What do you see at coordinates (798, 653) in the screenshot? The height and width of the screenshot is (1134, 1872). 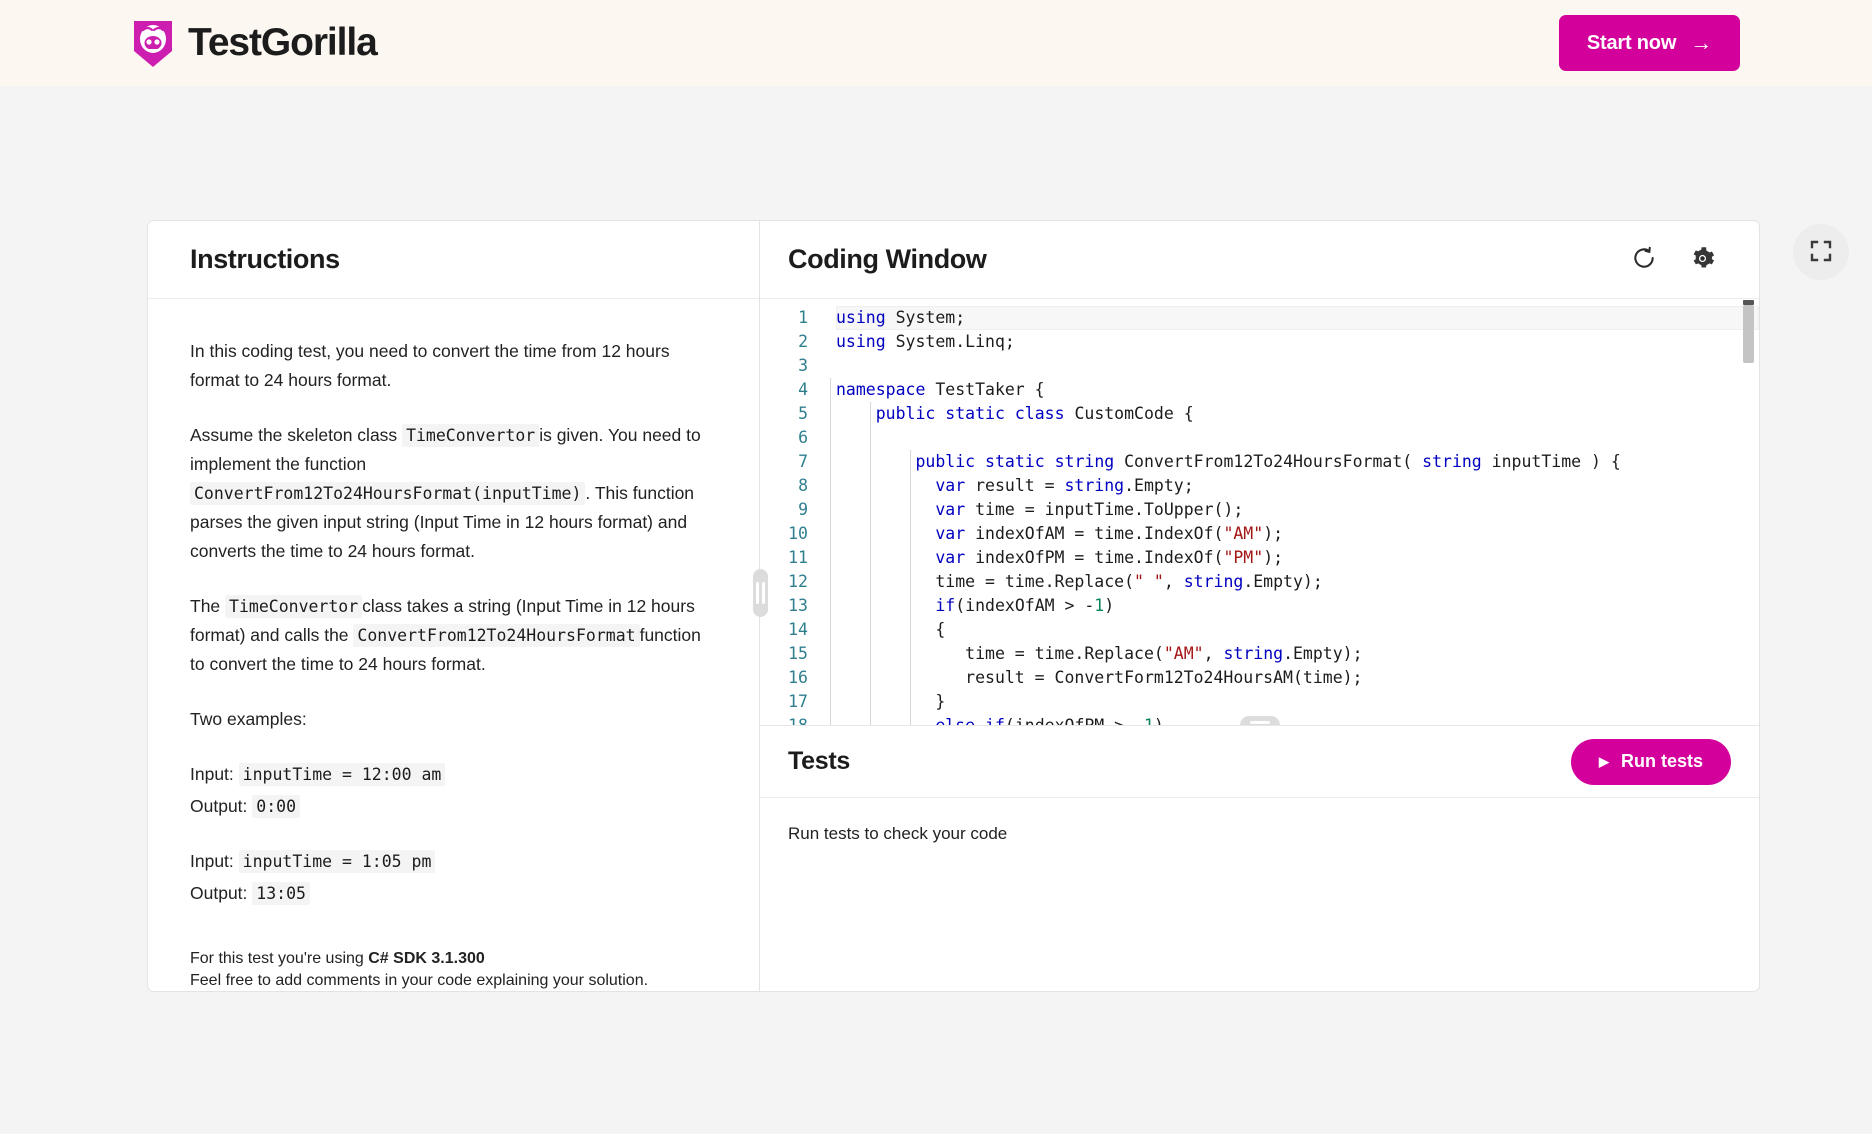 I see `line-number: 15` at bounding box center [798, 653].